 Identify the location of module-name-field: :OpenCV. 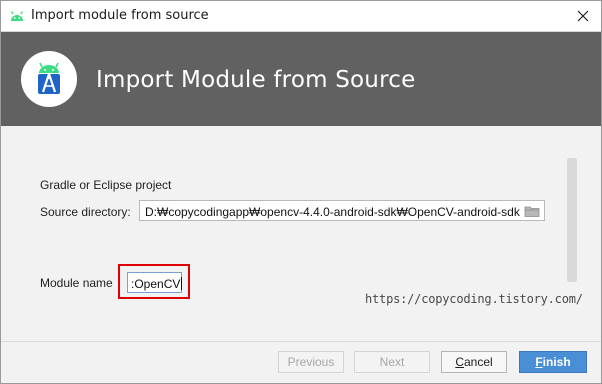
(155, 282).